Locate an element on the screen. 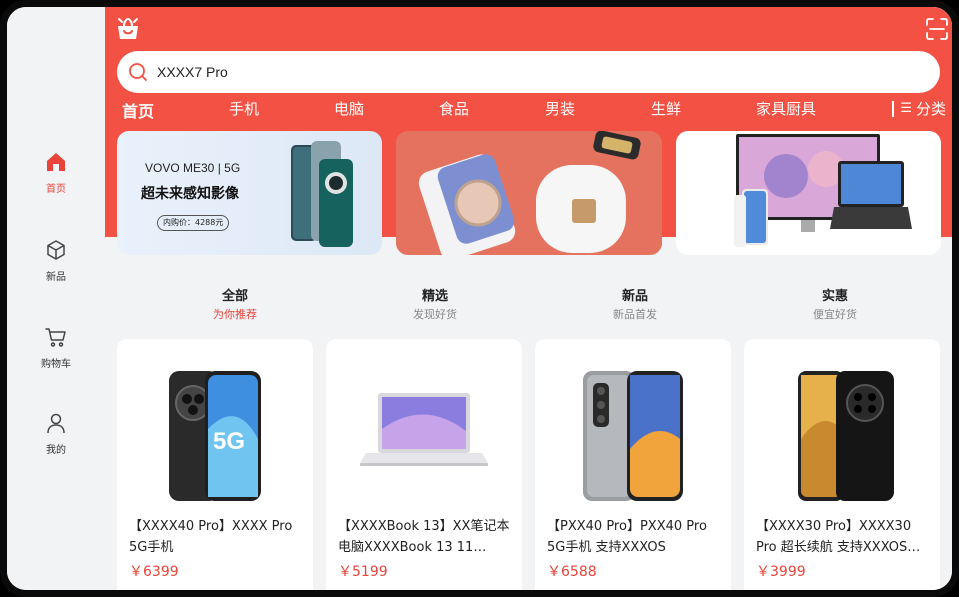 Image resolution: width=959 pixels, height=597 pixels. banner-devices-promo is located at coordinates (529, 193).